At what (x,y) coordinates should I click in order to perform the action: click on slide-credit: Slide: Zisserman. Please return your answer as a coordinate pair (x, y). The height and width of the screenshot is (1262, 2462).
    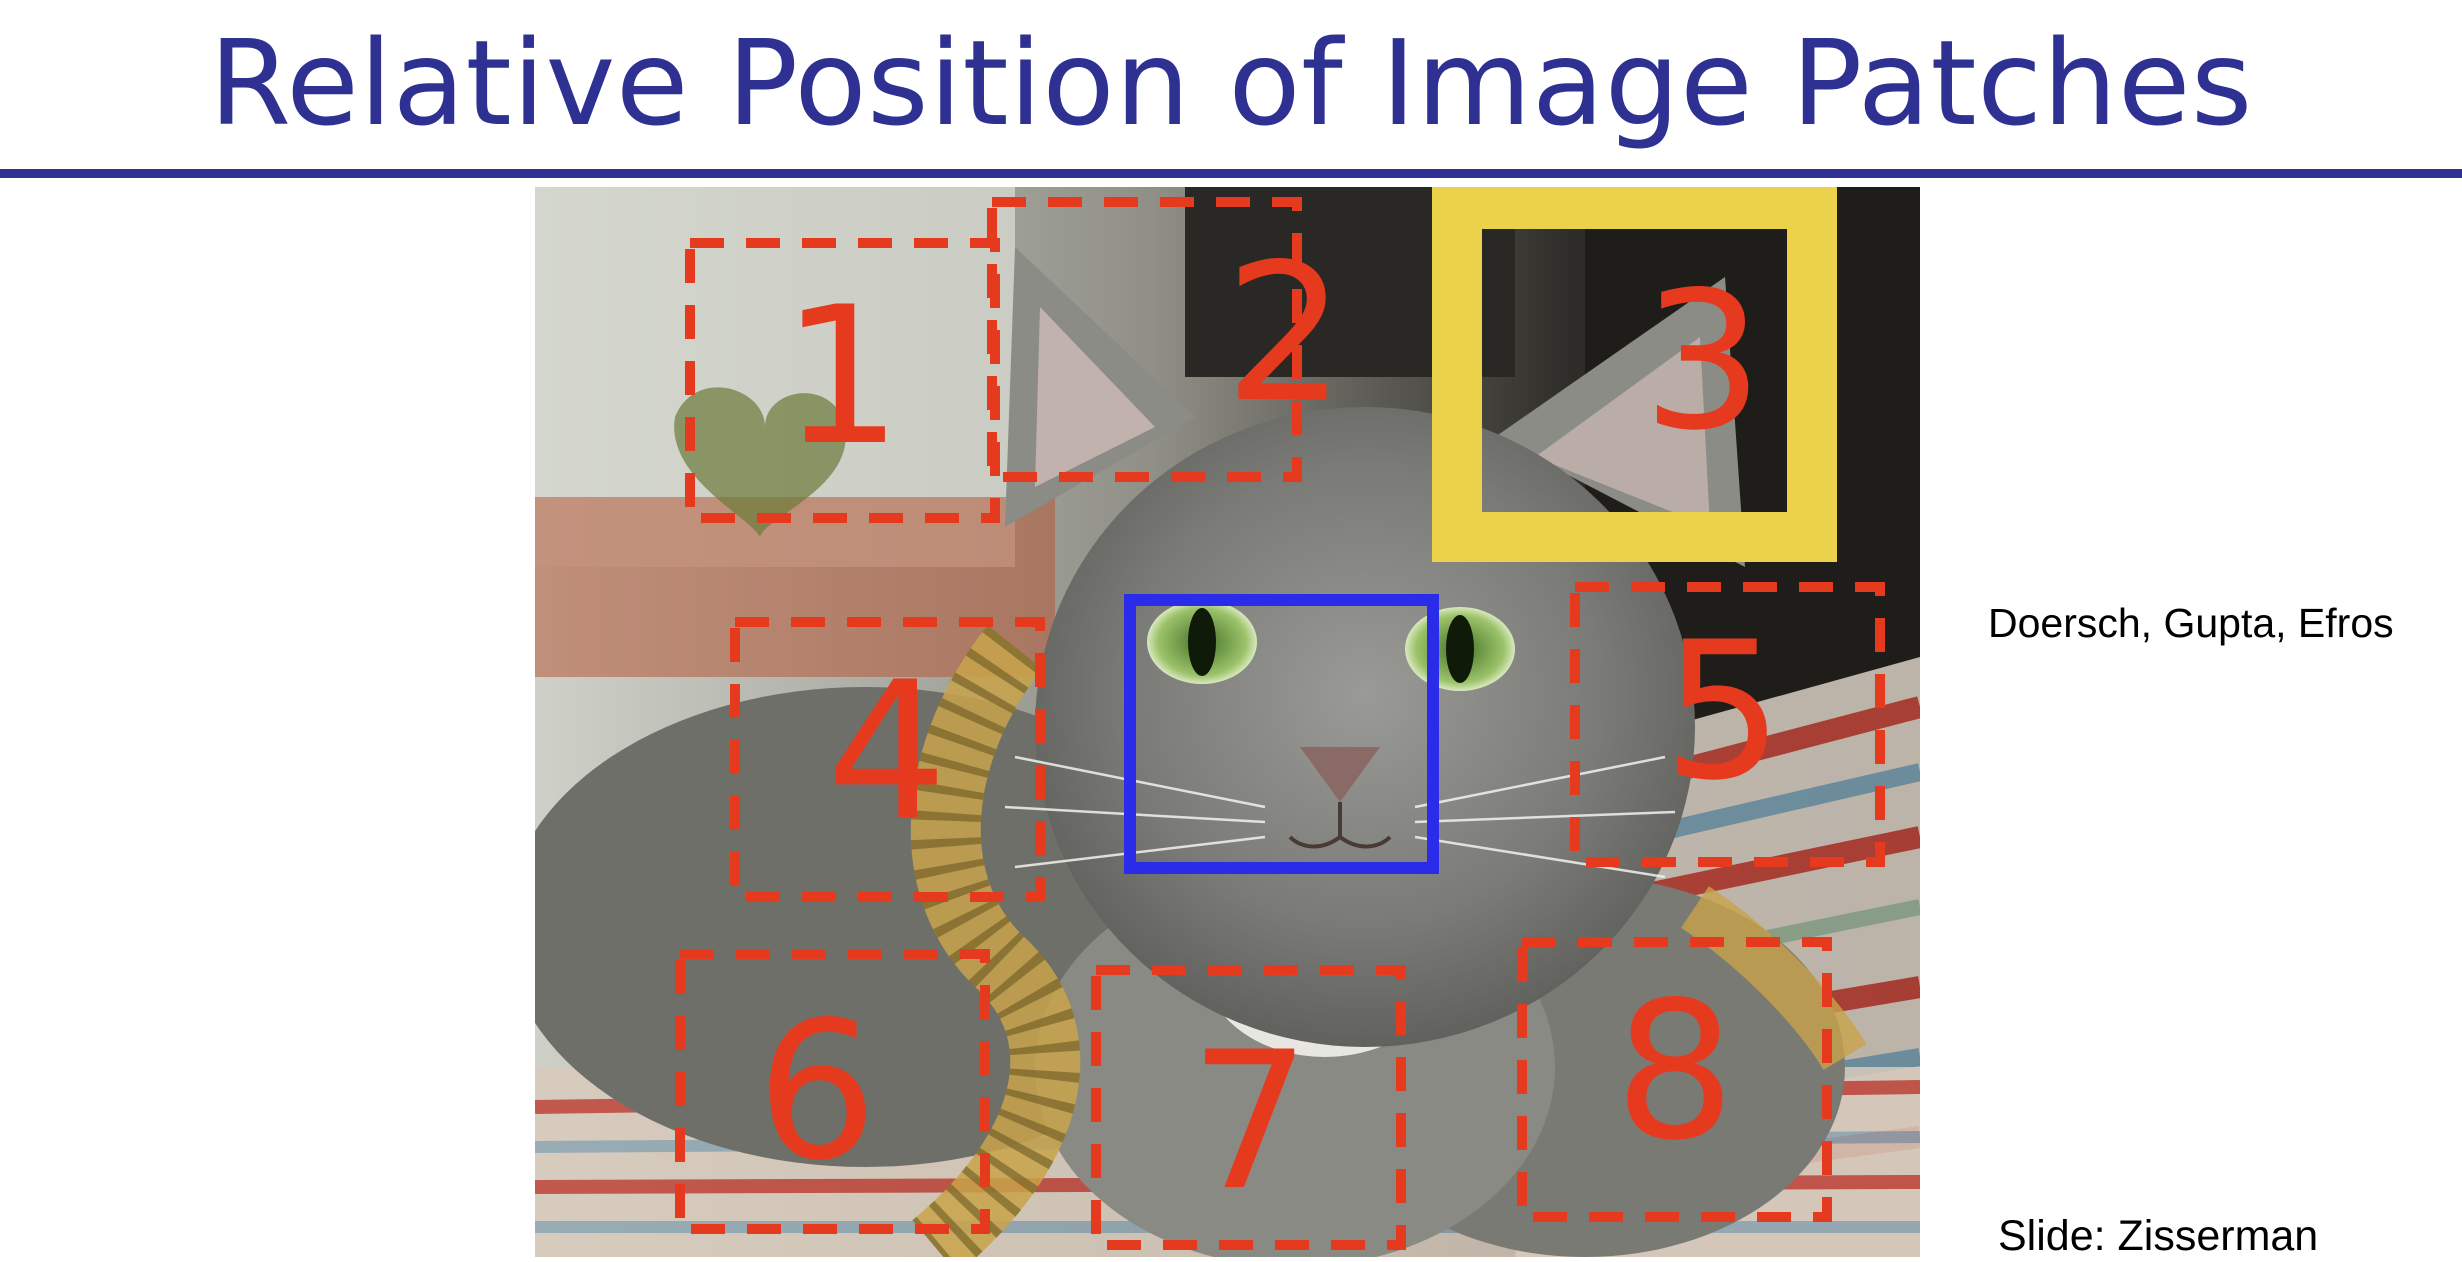
    Looking at the image, I should click on (2158, 1236).